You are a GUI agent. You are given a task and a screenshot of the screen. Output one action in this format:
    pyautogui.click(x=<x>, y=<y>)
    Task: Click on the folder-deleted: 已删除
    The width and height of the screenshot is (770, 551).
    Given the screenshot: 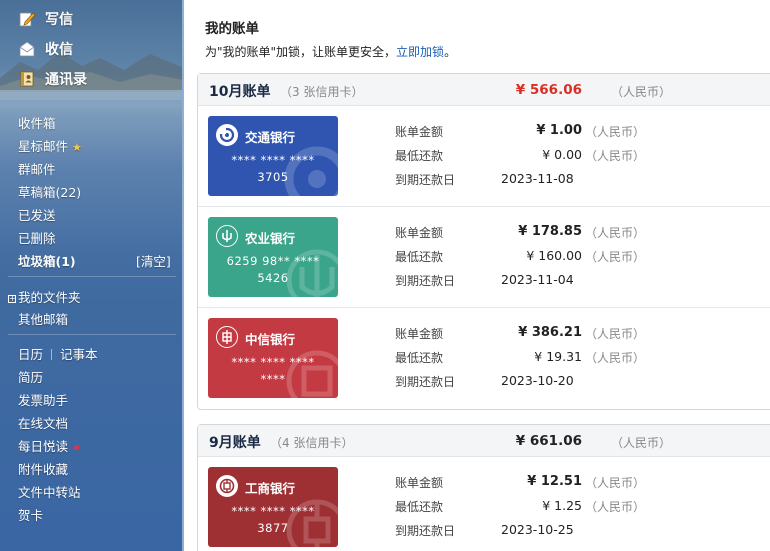 What is the action you would take?
    pyautogui.click(x=37, y=237)
    